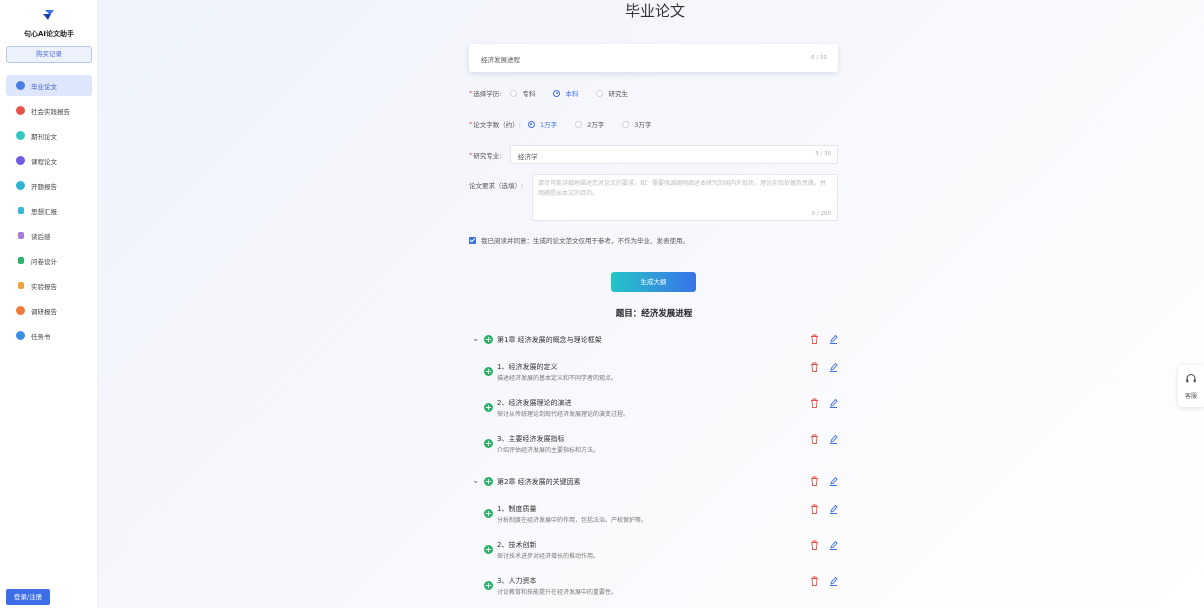 The width and height of the screenshot is (1204, 608). Describe the element at coordinates (49, 160) in the screenshot. I see `sidebar-item-course: 课程论文` at that location.